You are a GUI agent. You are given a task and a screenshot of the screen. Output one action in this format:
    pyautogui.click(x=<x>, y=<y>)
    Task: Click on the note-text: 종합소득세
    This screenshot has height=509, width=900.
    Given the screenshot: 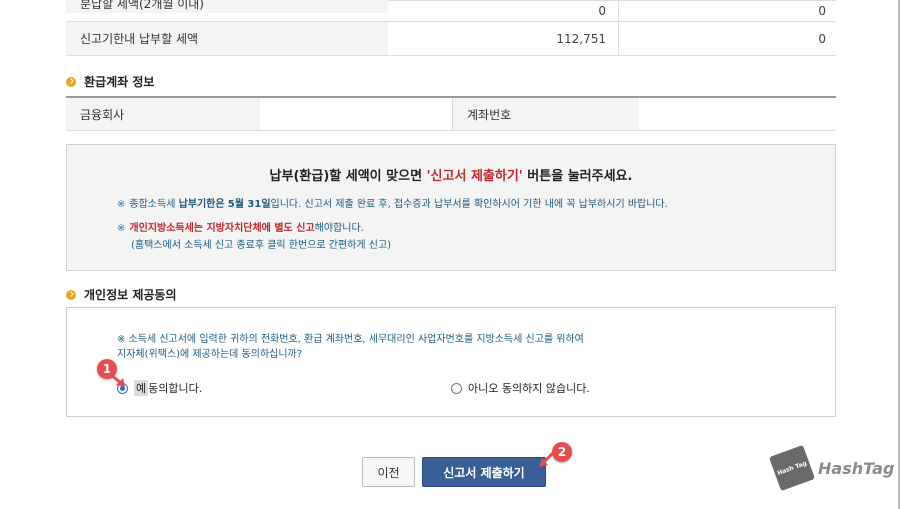 What is the action you would take?
    pyautogui.click(x=154, y=204)
    